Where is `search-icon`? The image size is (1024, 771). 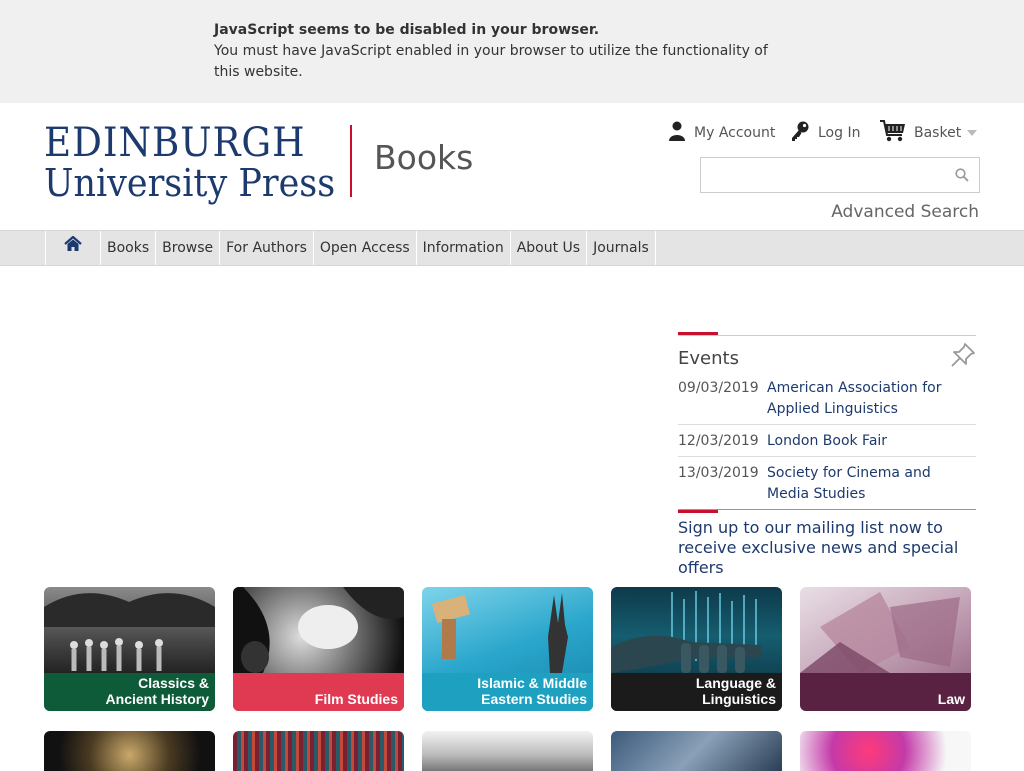 search-icon is located at coordinates (962, 176).